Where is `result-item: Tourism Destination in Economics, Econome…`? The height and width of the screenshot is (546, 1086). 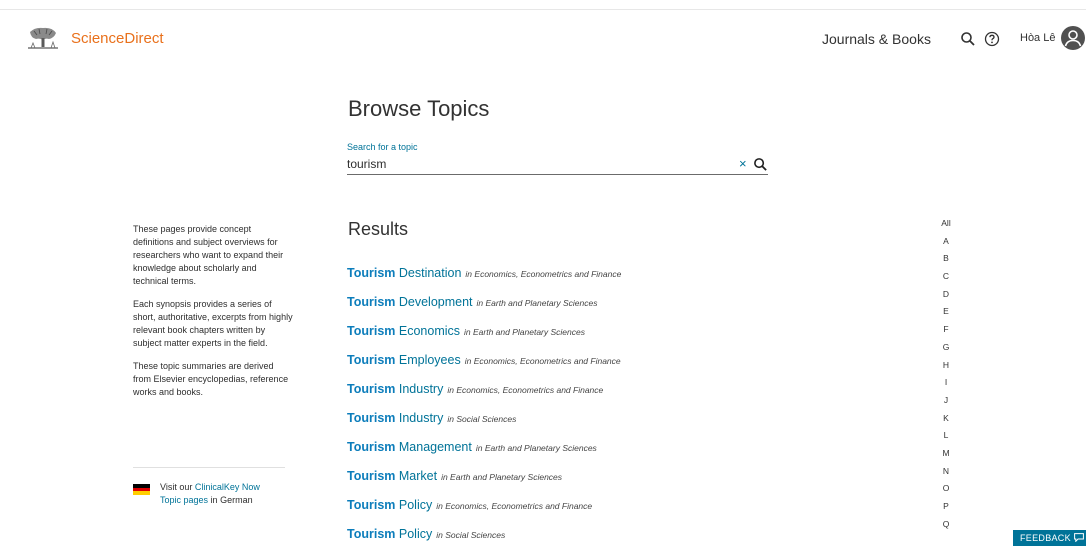 result-item: Tourism Destination in Economics, Econome… is located at coordinates (484, 279).